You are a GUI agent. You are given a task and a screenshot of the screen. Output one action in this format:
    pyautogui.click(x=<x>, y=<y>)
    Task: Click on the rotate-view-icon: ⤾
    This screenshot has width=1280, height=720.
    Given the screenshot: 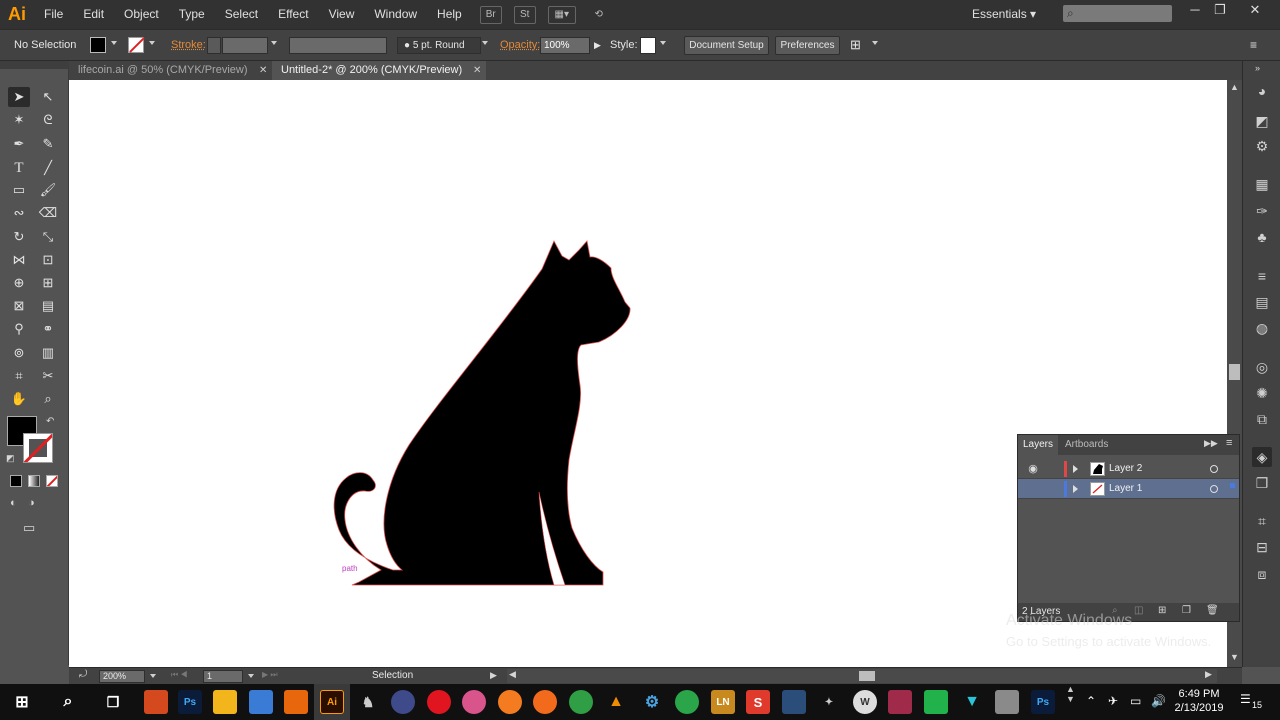 What is the action you would take?
    pyautogui.click(x=83, y=674)
    